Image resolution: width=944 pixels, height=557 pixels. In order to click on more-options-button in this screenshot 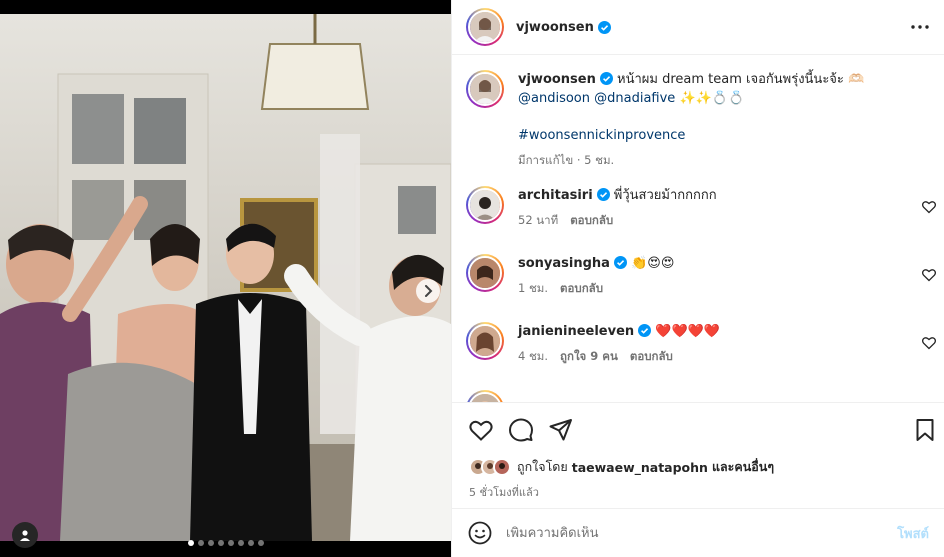, I will do `click(920, 27)`.